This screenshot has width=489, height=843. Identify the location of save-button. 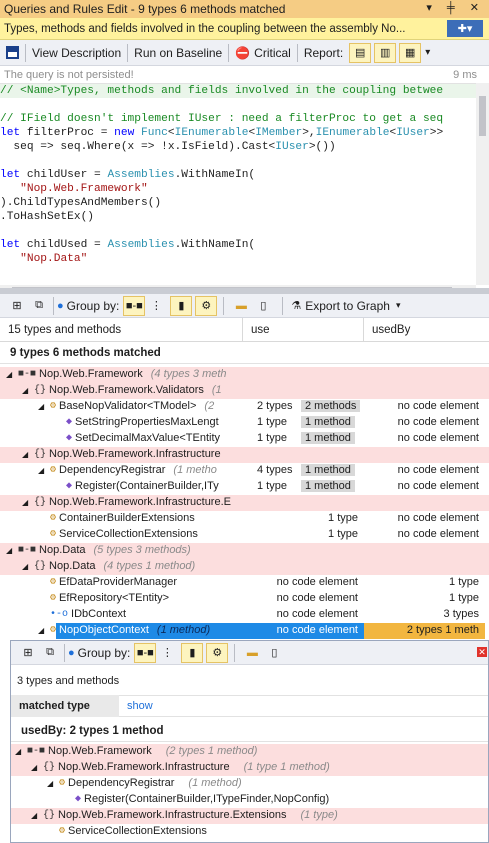
(12, 53).